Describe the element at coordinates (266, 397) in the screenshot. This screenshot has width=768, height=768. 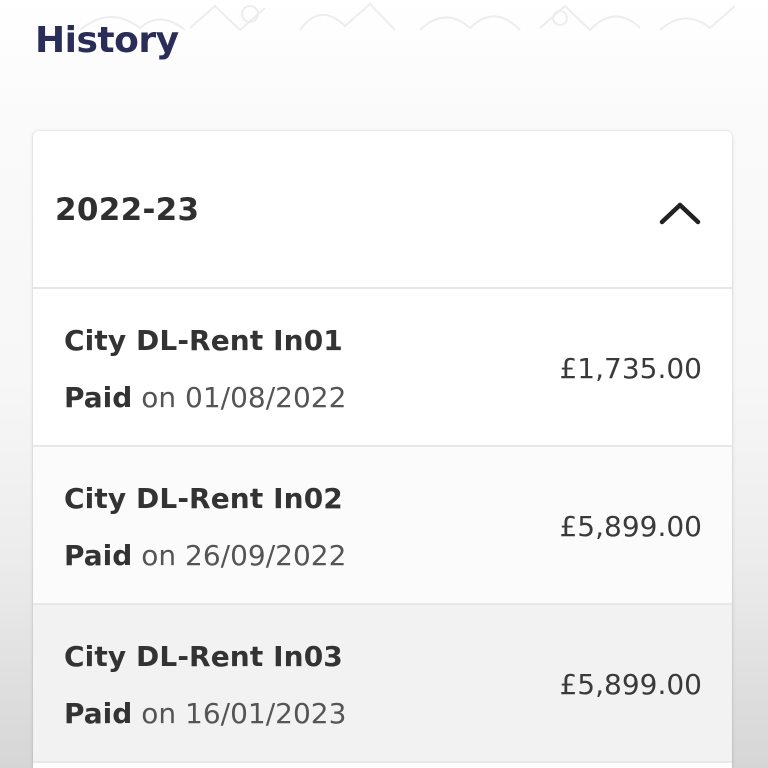
I see `payment-date: 01/08/2022` at that location.